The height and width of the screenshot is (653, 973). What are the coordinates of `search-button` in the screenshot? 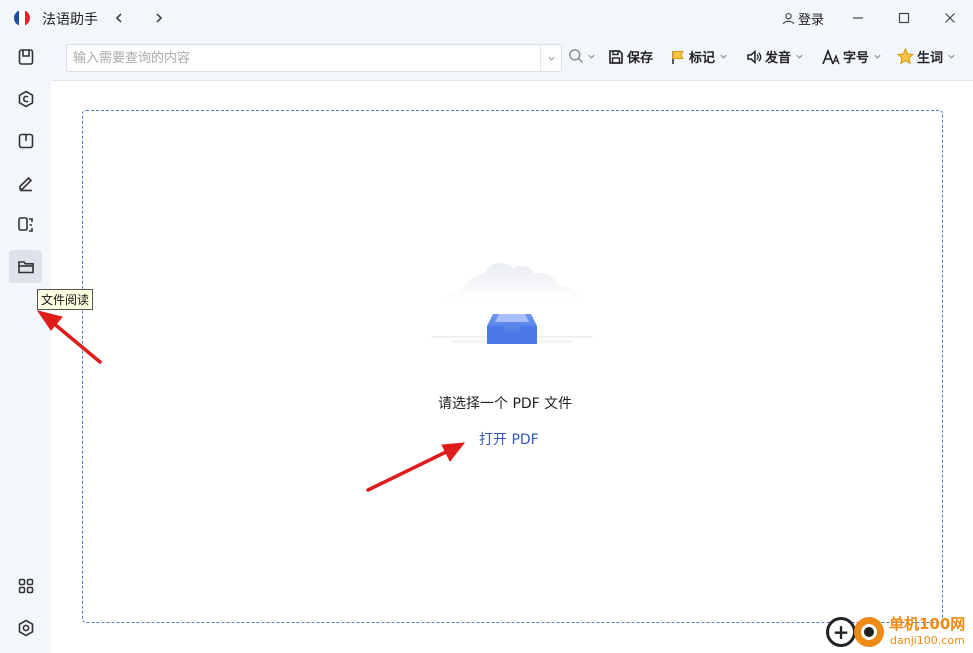 It's located at (582, 56).